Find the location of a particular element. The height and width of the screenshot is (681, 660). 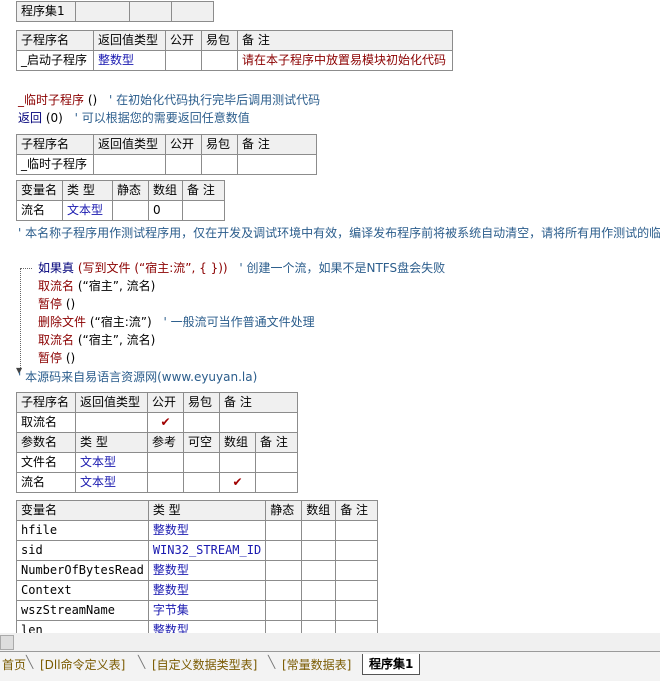

col-header: 可空 is located at coordinates (201, 442).